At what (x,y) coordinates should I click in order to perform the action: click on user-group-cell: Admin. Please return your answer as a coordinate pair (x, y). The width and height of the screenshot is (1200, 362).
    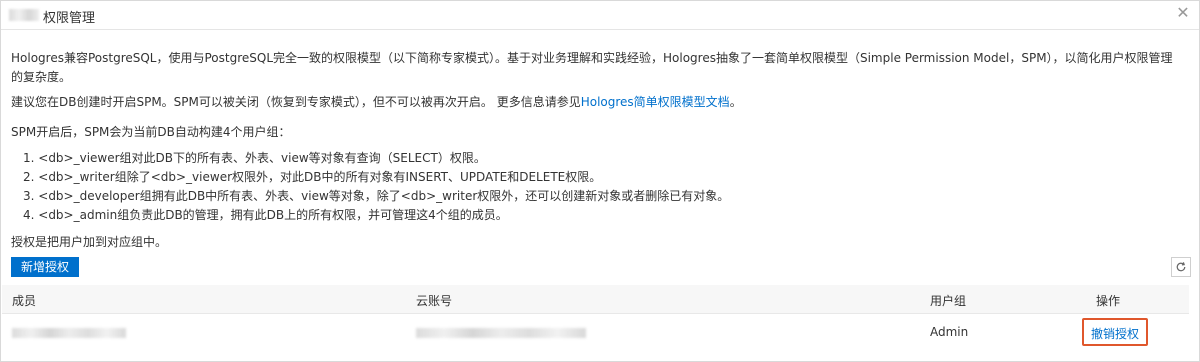
    Looking at the image, I should click on (949, 332).